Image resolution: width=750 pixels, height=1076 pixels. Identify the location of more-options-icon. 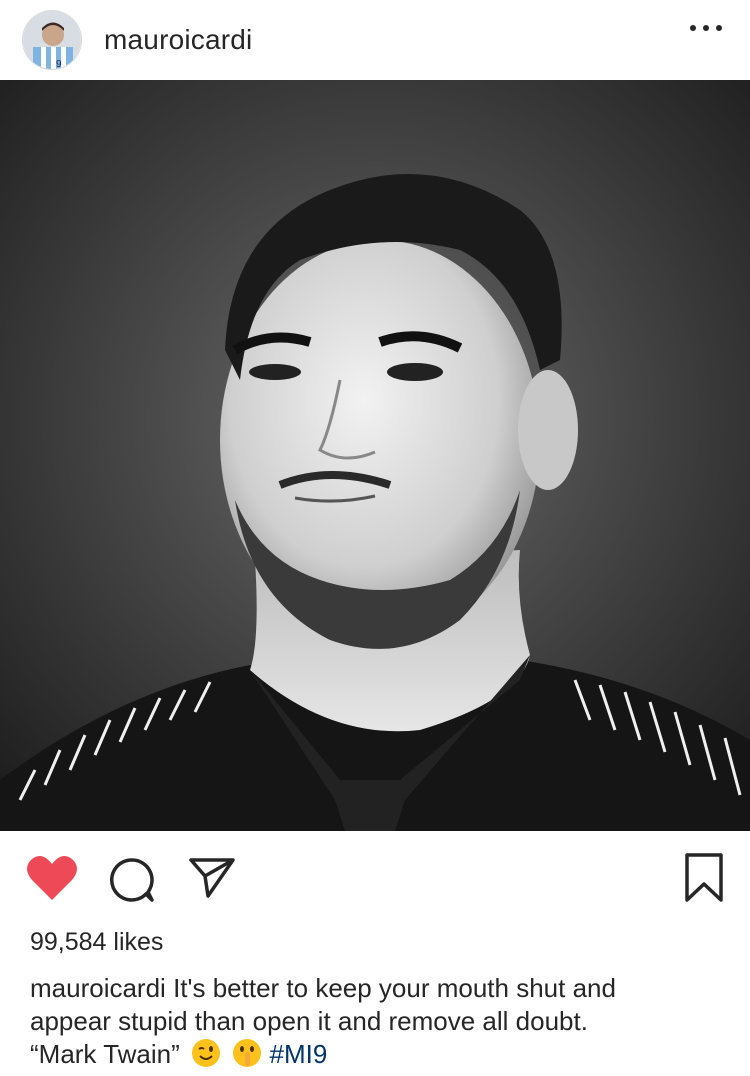
(706, 28).